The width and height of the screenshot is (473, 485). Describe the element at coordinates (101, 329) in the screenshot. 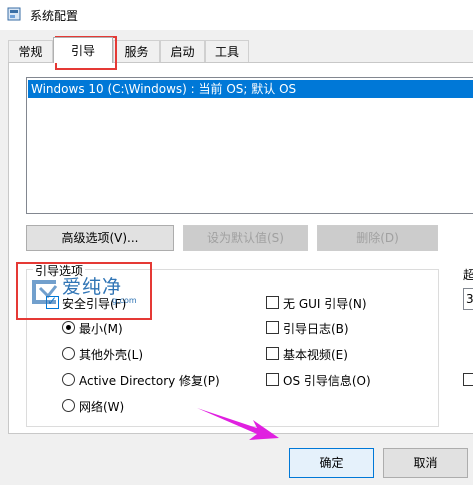

I see `minimal-label: 最小(M)` at that location.